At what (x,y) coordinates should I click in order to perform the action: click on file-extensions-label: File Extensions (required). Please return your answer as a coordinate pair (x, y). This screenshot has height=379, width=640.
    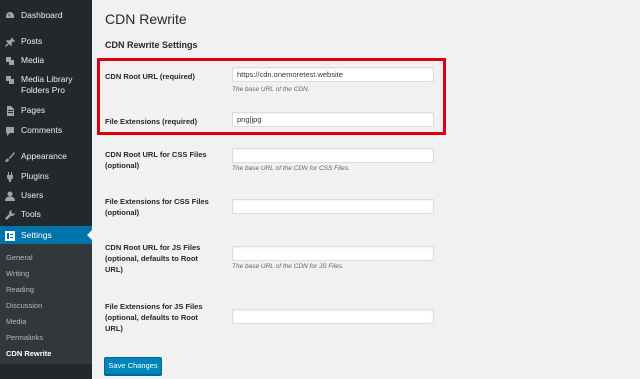
    Looking at the image, I should click on (151, 121).